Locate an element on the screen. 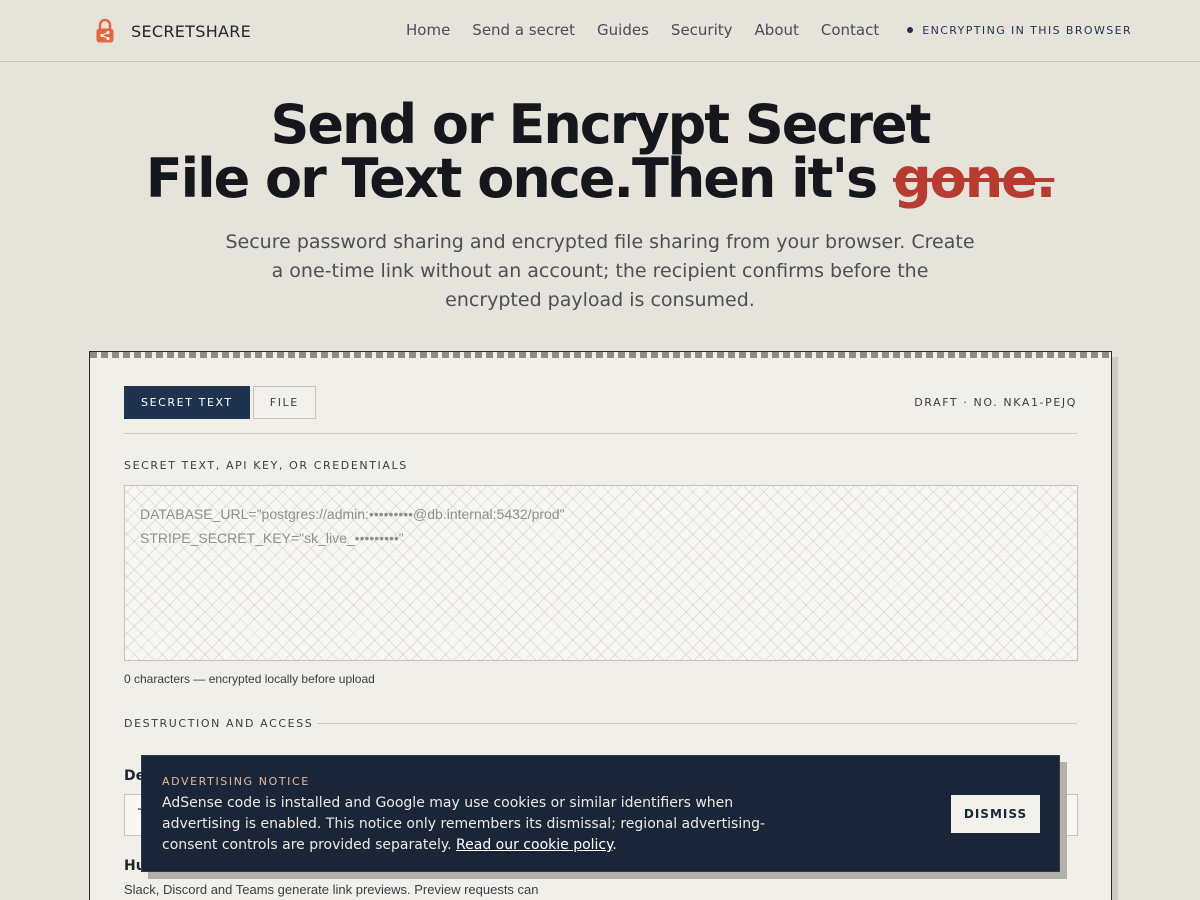 The width and height of the screenshot is (1200, 900). notice-text-end: . is located at coordinates (614, 845).